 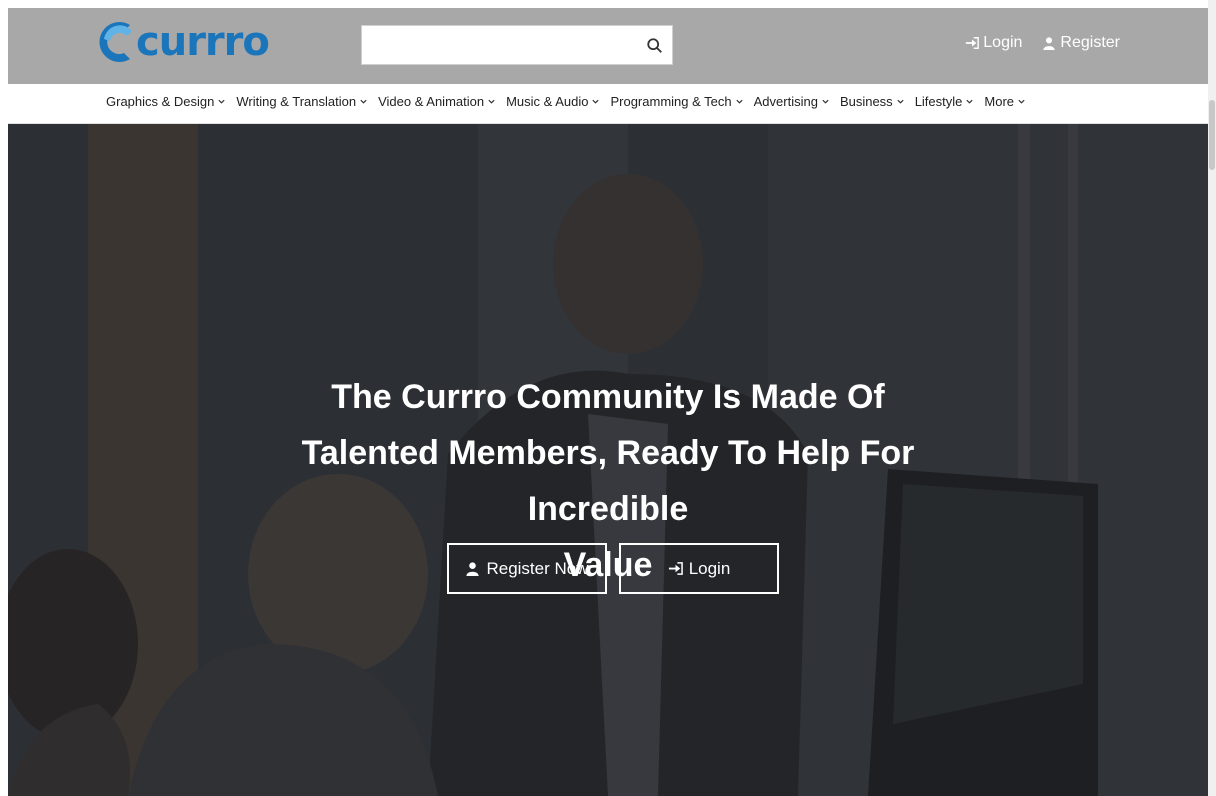 What do you see at coordinates (115, 42) in the screenshot?
I see `logo-mark-icon` at bounding box center [115, 42].